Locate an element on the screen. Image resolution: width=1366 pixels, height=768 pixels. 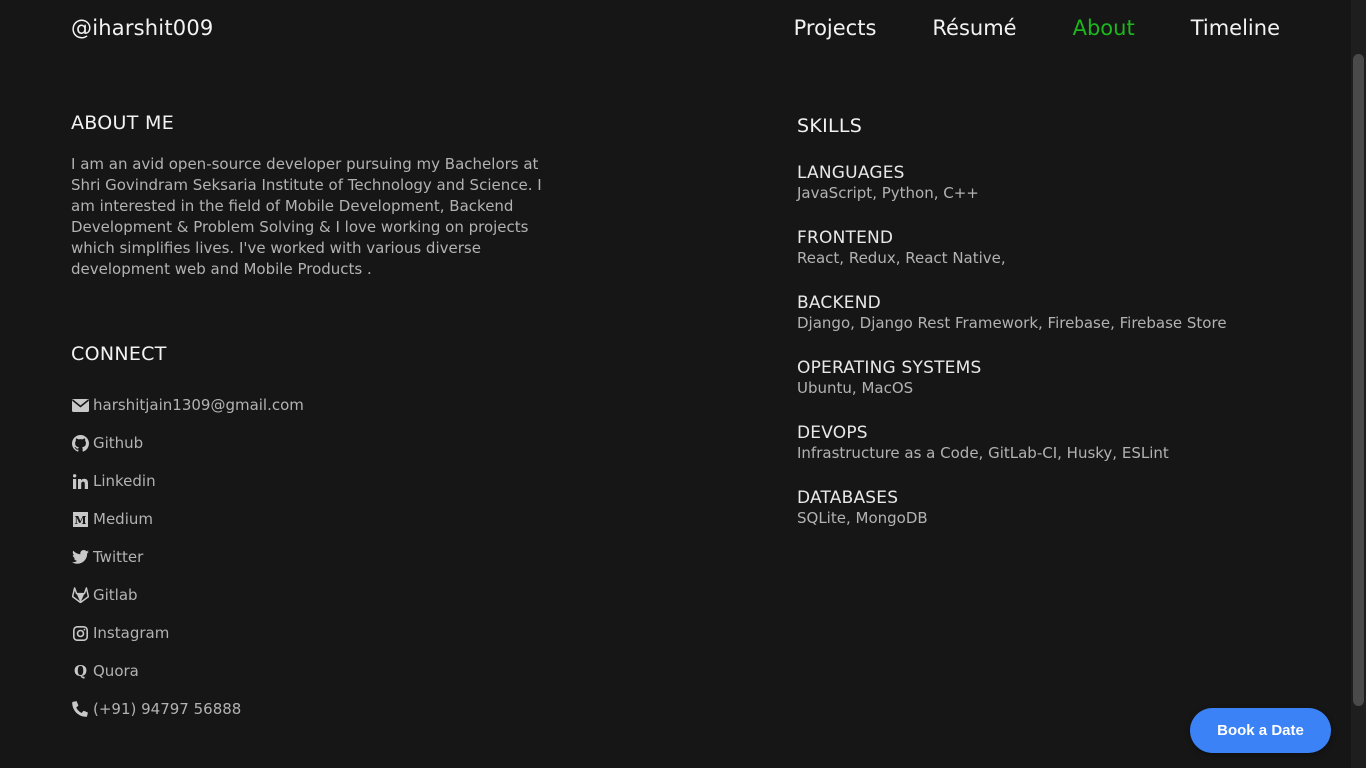
quora-icon: Q is located at coordinates (80, 671).